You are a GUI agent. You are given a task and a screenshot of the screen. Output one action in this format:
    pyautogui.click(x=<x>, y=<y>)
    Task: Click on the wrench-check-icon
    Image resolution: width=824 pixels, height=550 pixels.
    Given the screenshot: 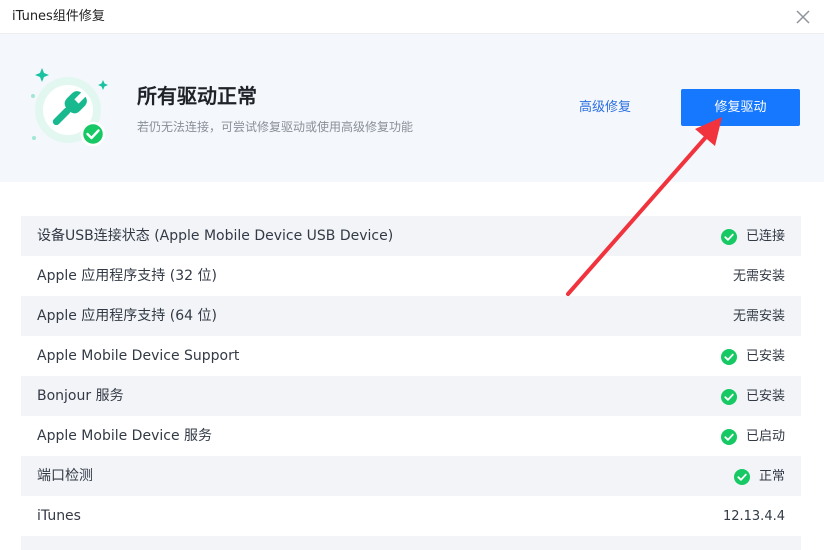 What is the action you would take?
    pyautogui.click(x=69, y=107)
    